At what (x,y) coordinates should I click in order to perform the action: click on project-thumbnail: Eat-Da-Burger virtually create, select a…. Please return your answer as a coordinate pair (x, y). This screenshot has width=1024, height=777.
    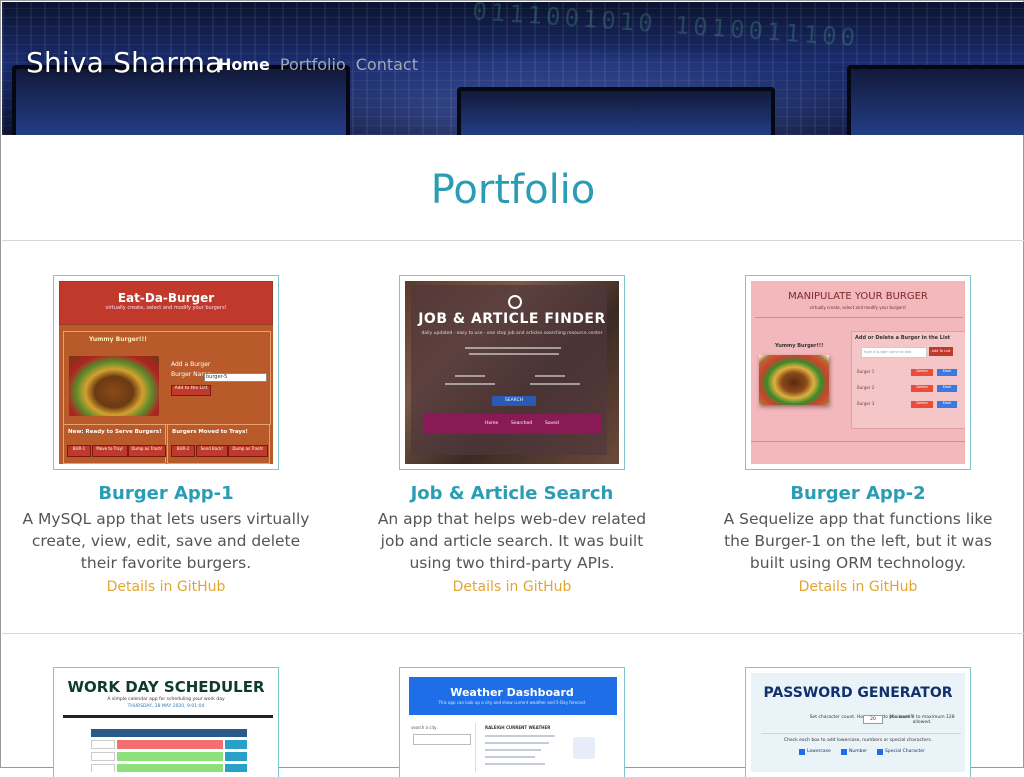
    Looking at the image, I should click on (166, 372).